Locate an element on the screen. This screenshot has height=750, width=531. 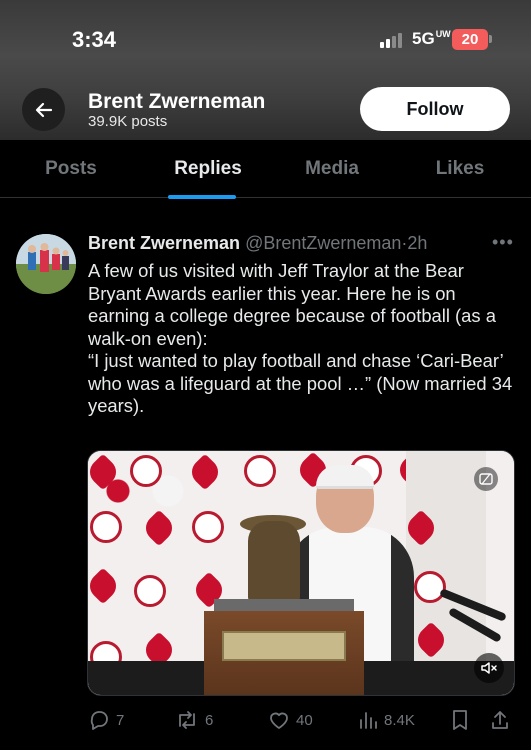
author-name: Brent Zwerneman is located at coordinates (164, 243).